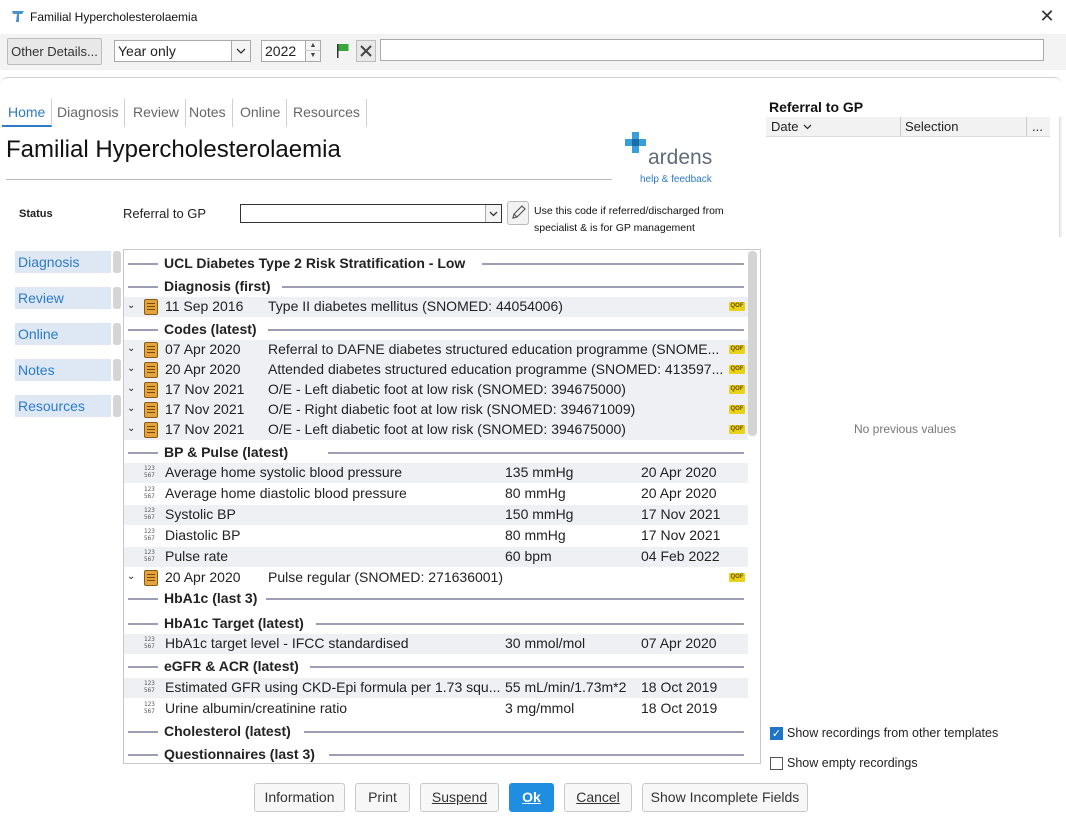 Image resolution: width=1066 pixels, height=819 pixels. I want to click on information-button: Information, so click(299, 797).